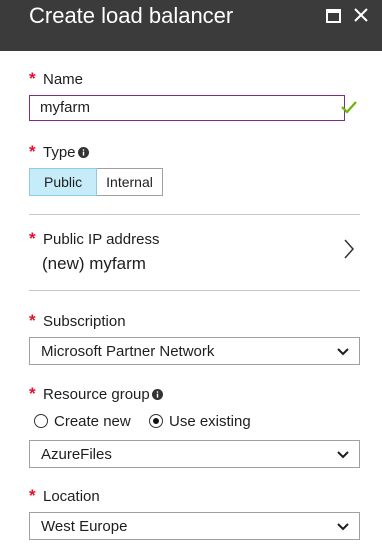 Image resolution: width=382 pixels, height=558 pixels. I want to click on check-icon, so click(349, 107).